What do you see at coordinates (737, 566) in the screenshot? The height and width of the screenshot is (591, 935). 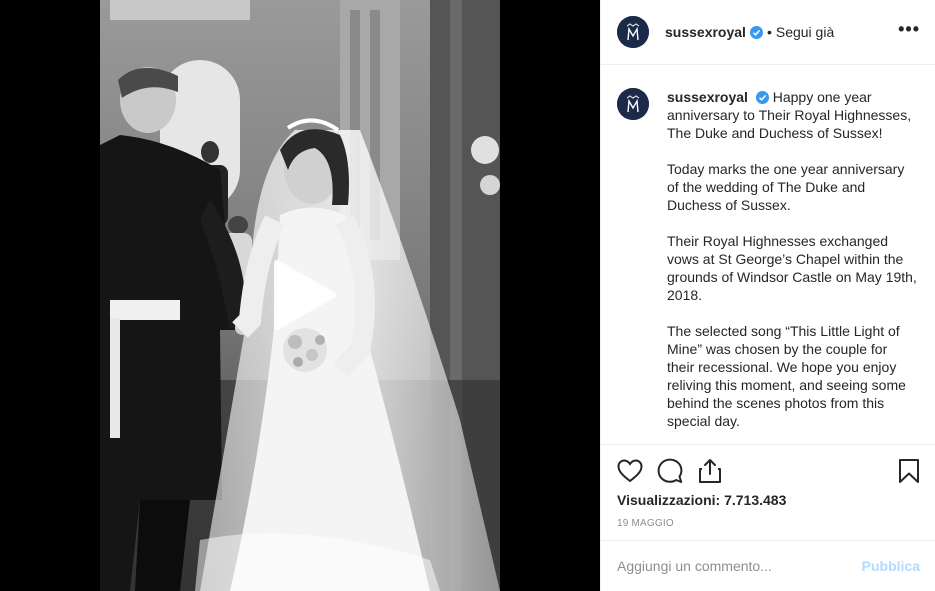 I see `comment-input` at bounding box center [737, 566].